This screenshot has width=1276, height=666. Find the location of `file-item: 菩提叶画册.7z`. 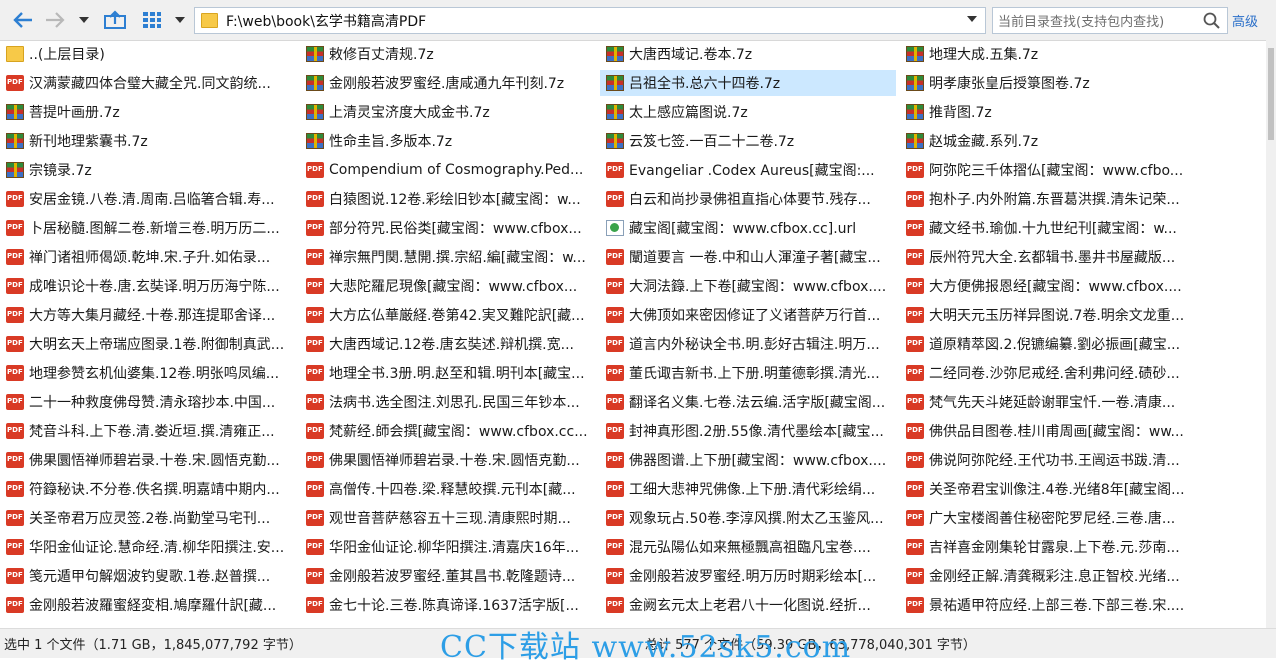

file-item: 菩提叶画册.7z is located at coordinates (148, 112).